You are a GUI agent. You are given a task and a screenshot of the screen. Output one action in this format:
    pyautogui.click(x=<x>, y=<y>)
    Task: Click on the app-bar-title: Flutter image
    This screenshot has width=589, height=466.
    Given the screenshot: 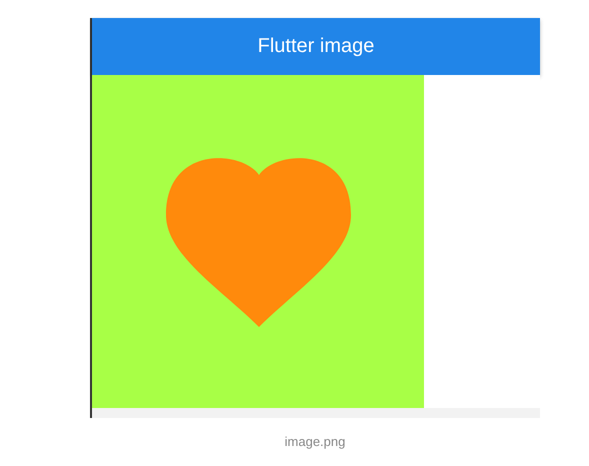 What is the action you would take?
    pyautogui.click(x=316, y=46)
    